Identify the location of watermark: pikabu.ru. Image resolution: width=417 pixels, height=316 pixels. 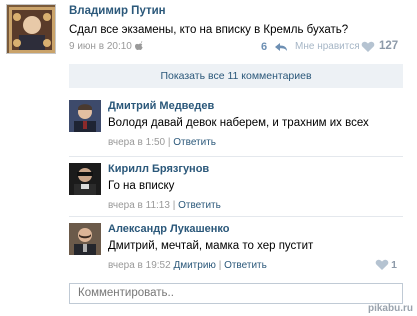
(390, 308).